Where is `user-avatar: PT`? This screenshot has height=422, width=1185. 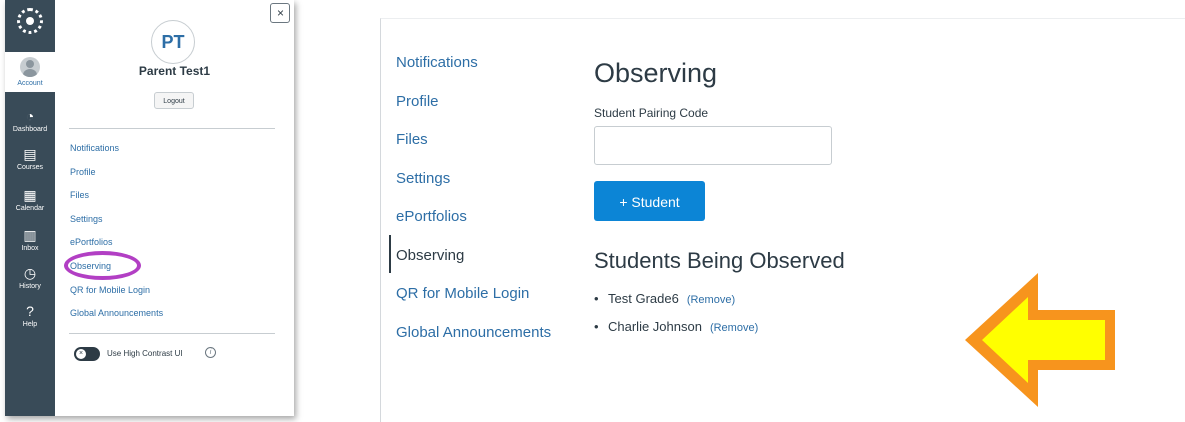
user-avatar: PT is located at coordinates (173, 42).